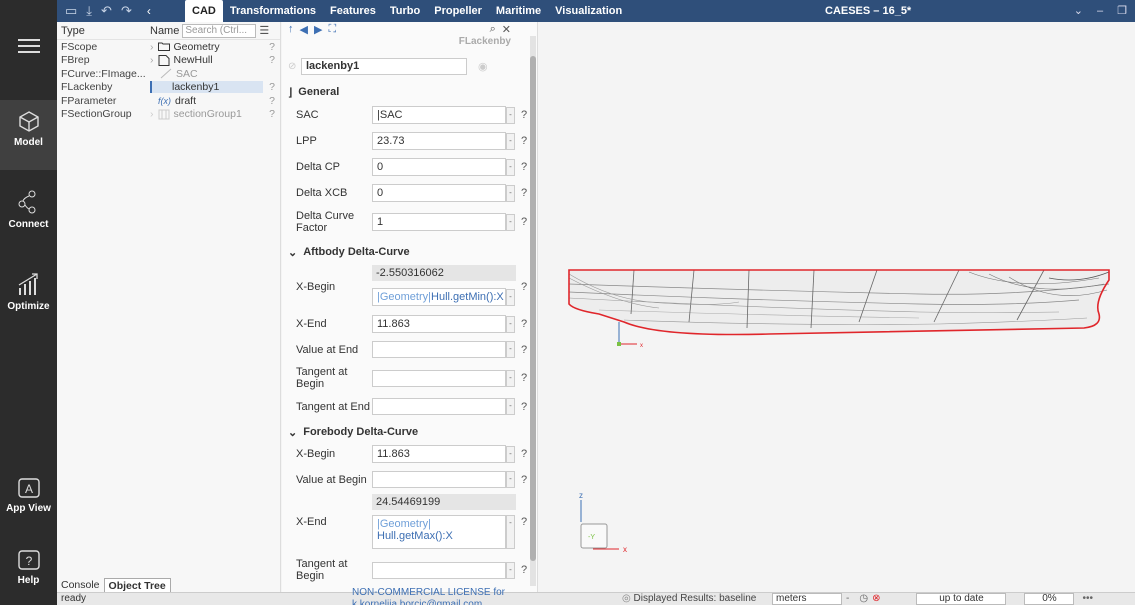 The image size is (1135, 605). I want to click on tree-row: FParameter f(x) draft ?, so click(168, 101).